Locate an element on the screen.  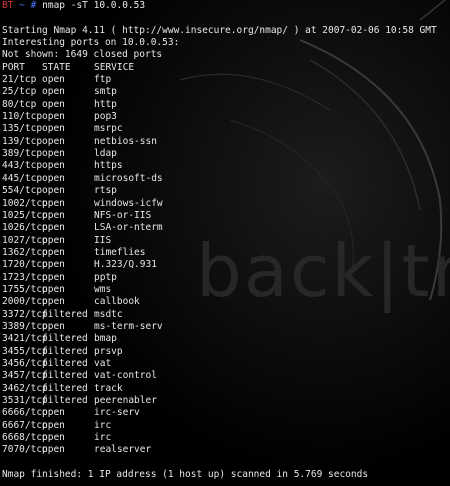
port-cell: 3531/tcp is located at coordinates (25, 400).